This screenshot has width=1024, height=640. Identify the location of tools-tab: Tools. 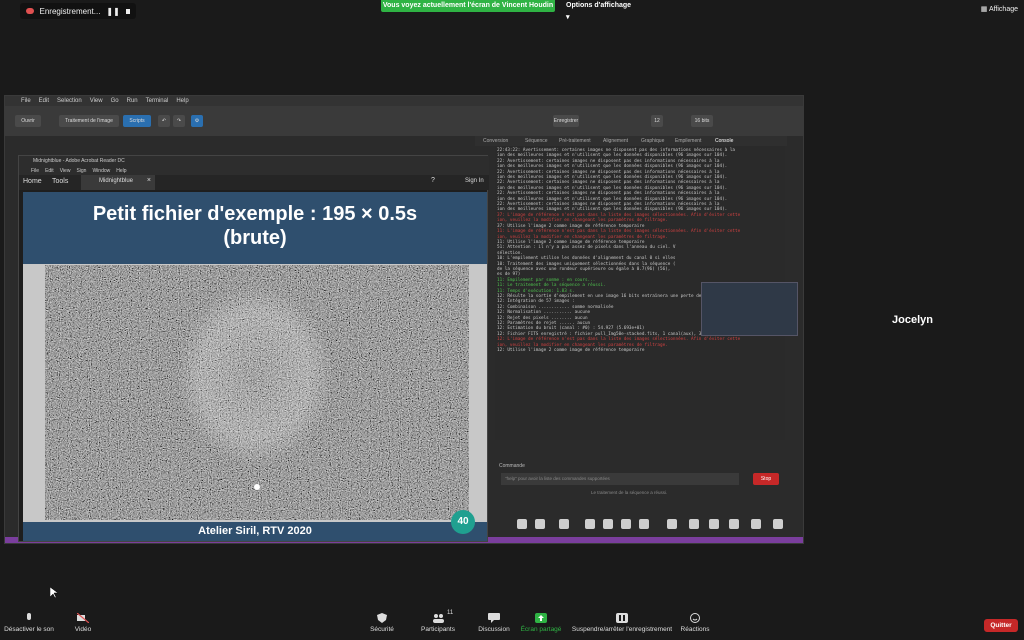
(60, 181).